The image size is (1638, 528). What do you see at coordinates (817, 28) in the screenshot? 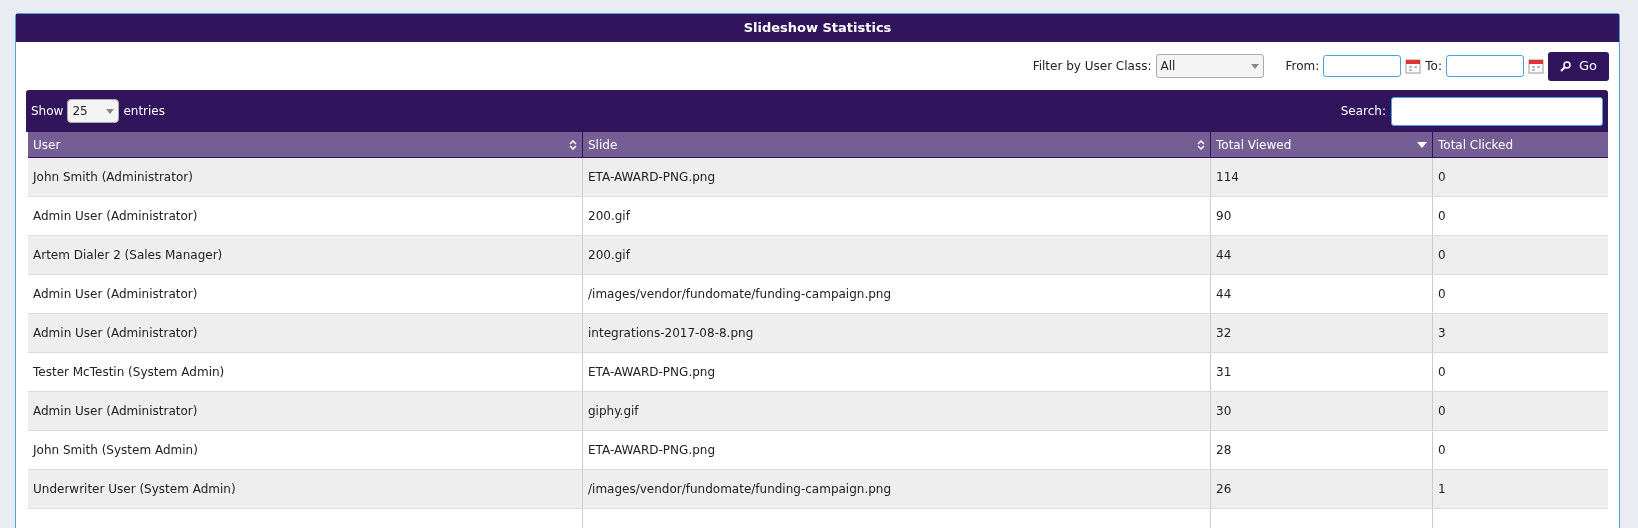
I see `panel-title: Slideshow Statistics` at bounding box center [817, 28].